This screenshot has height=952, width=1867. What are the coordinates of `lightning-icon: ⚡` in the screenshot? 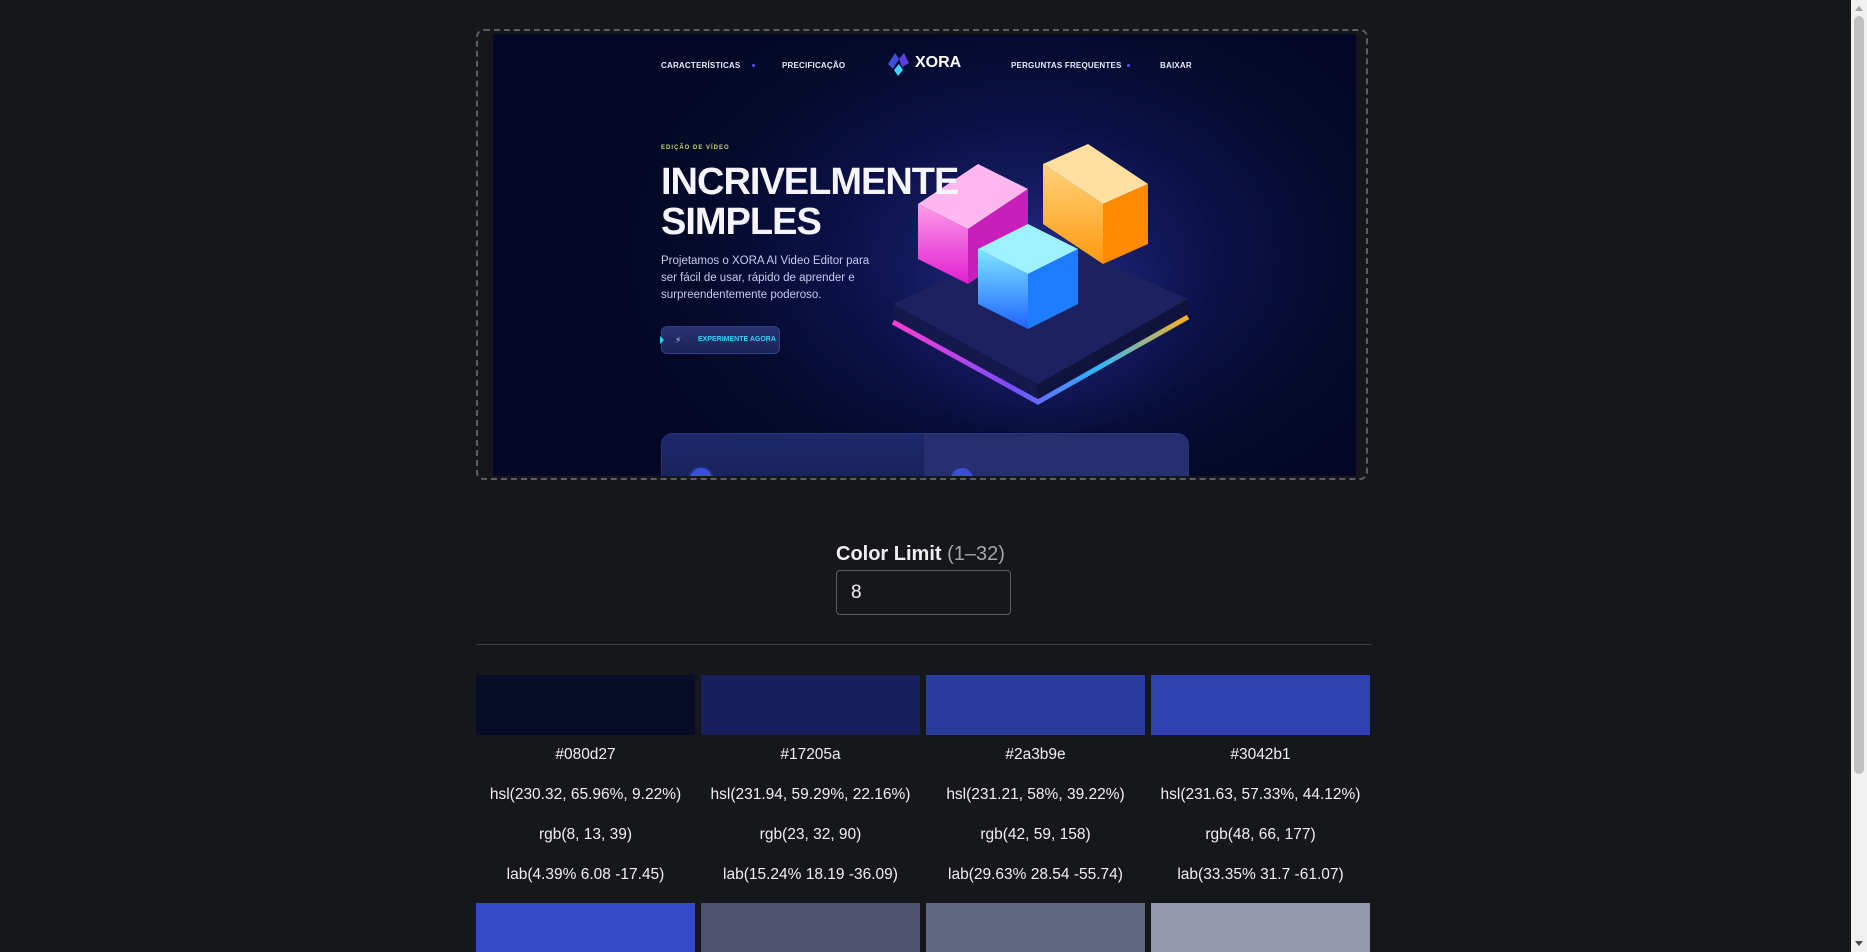 It's located at (678, 340).